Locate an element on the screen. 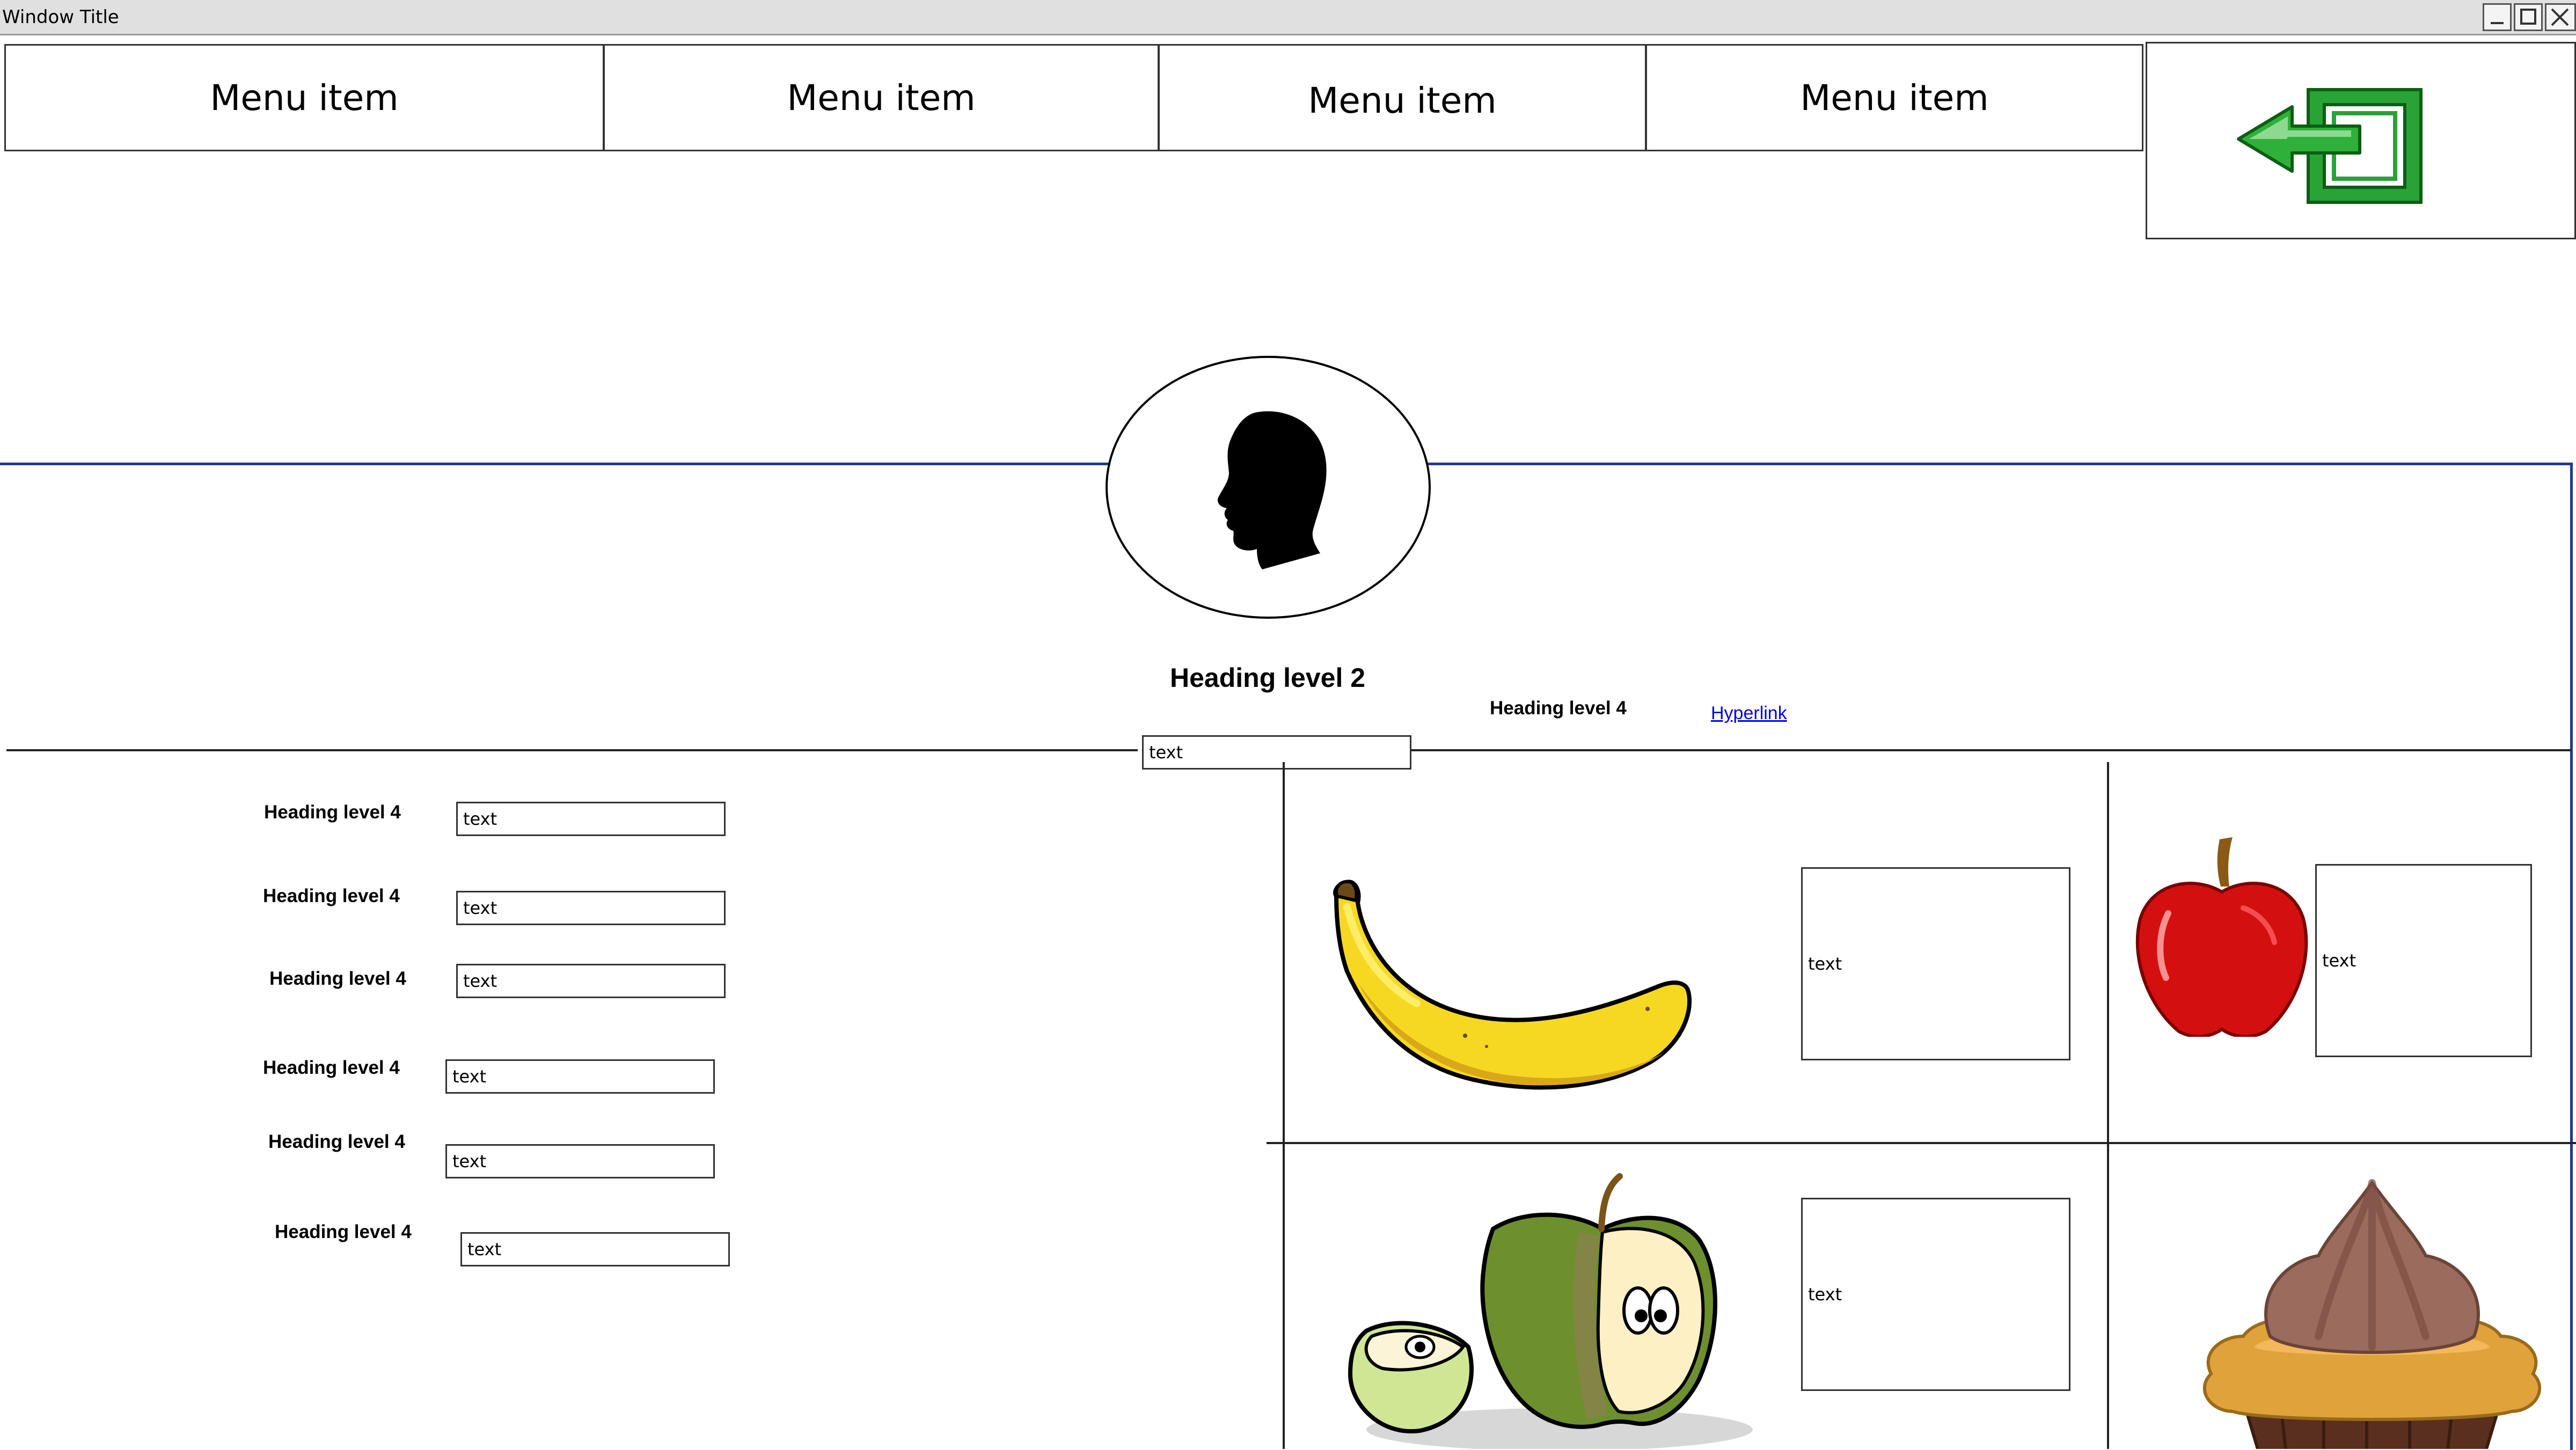  form-label-2: Heading level 4 is located at coordinates (331, 895).